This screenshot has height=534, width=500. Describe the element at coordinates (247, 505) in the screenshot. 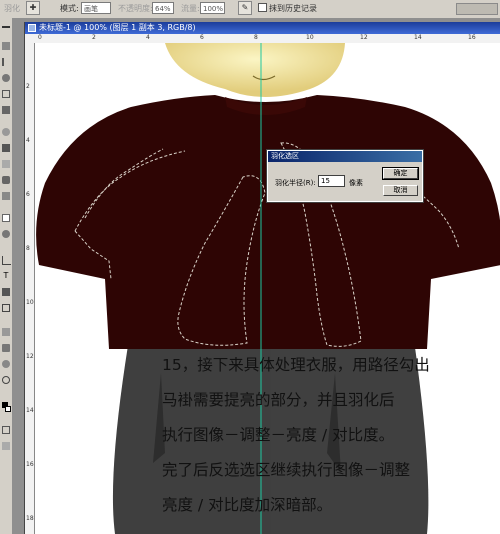

I see `caption-line: 亮度 / 对比度加深暗部。` at that location.